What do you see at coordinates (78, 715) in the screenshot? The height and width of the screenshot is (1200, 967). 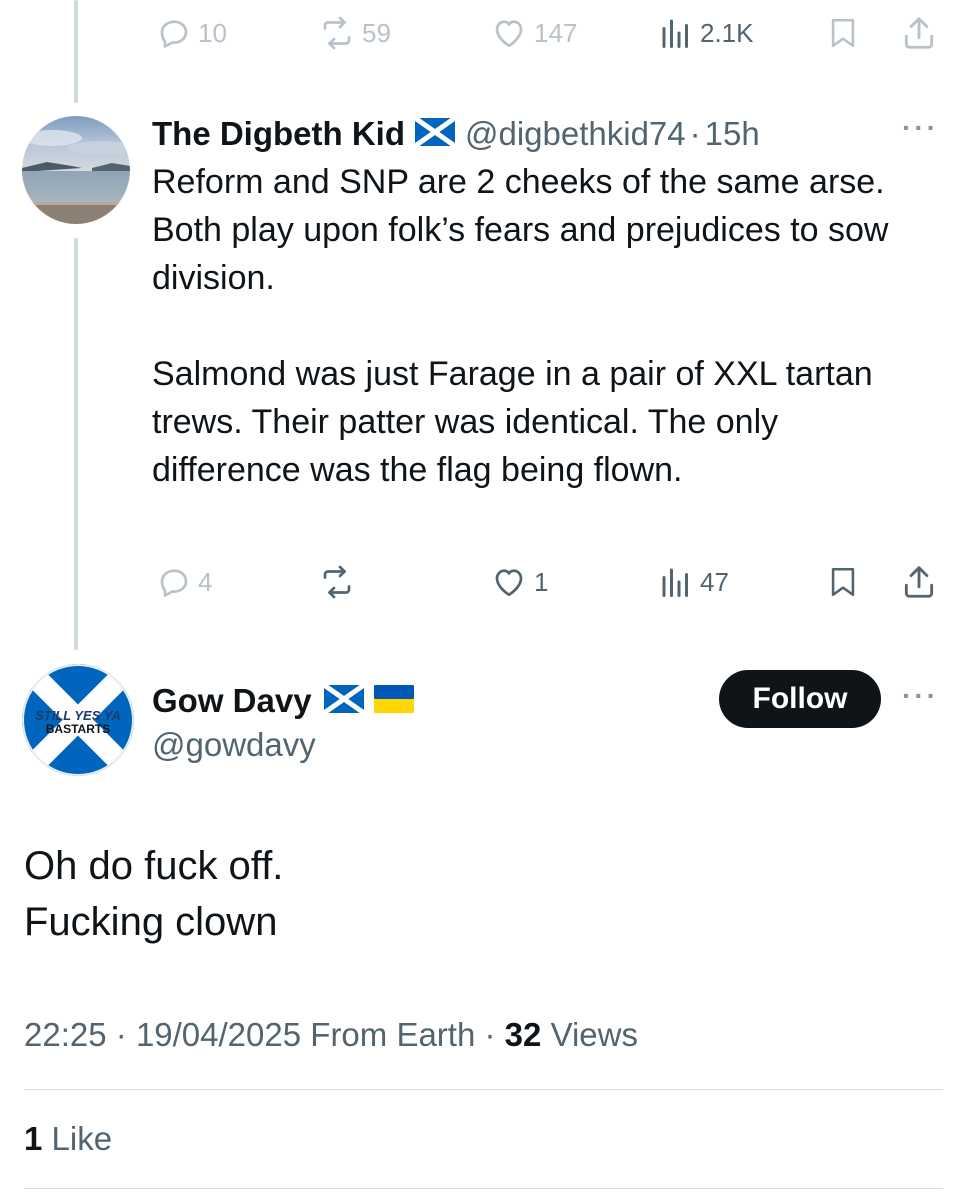 I see `avatar-text-line1: STILL YES YA` at bounding box center [78, 715].